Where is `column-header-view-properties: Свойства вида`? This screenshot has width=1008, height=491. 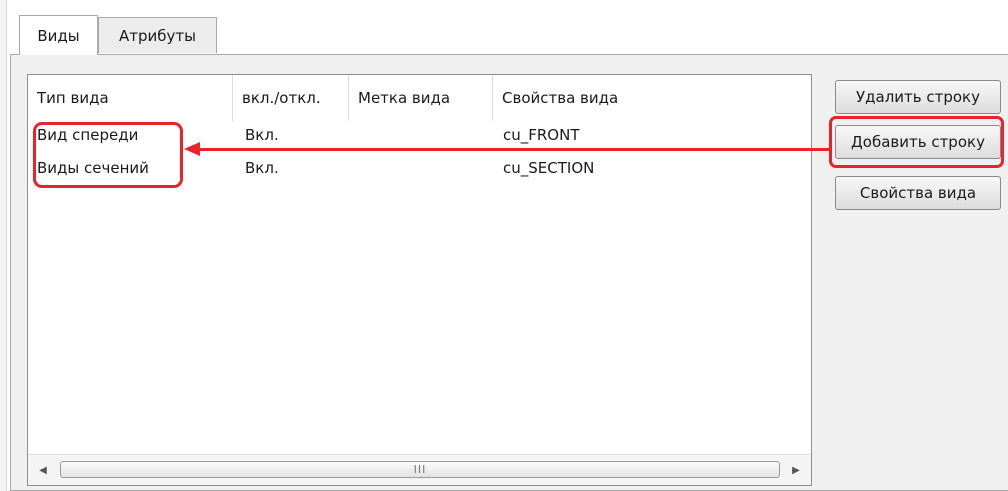
column-header-view-properties: Свойства вида is located at coordinates (652, 98).